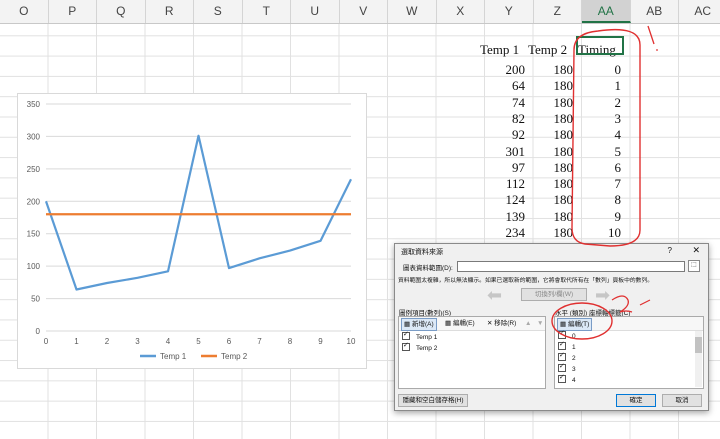  I want to click on range-label: 圖表資料範圍(D):, so click(428, 268).